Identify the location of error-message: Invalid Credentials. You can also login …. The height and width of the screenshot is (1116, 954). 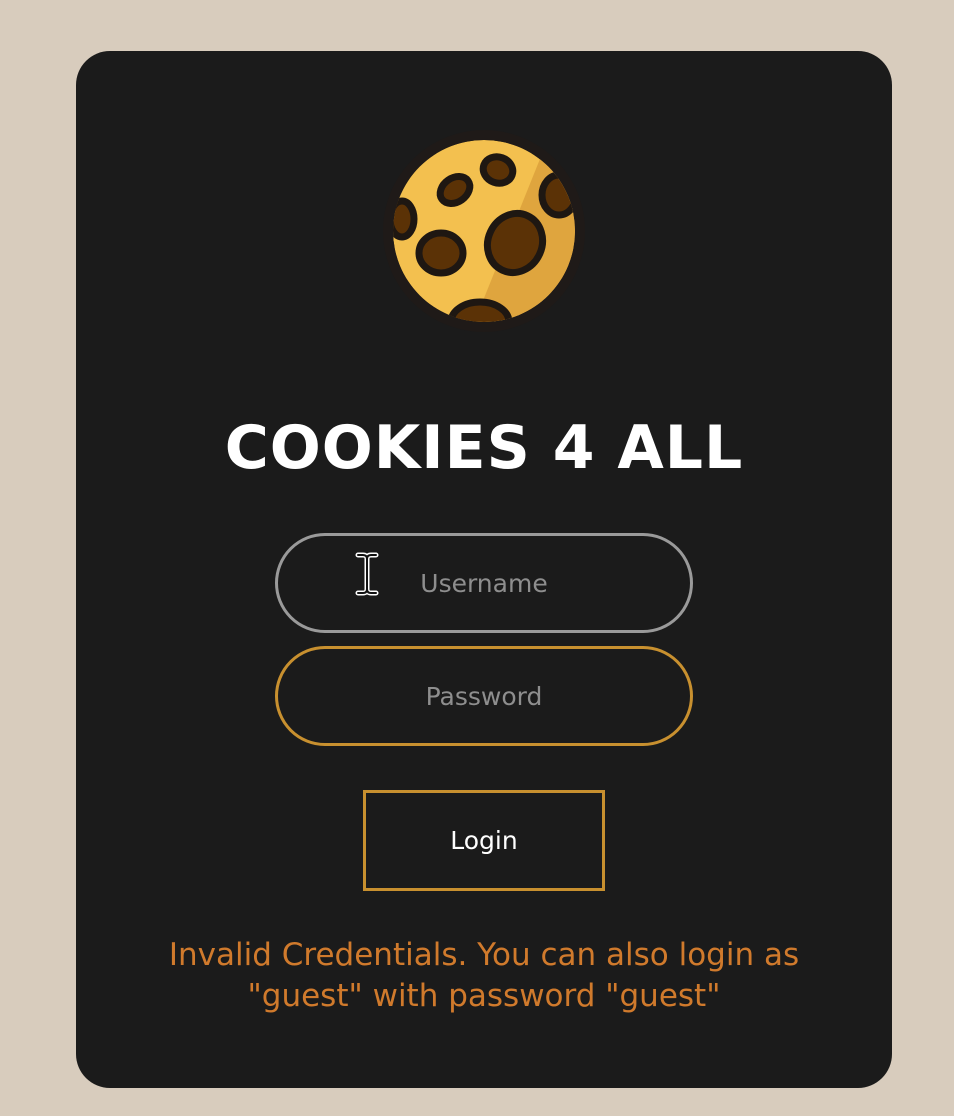
(484, 975).